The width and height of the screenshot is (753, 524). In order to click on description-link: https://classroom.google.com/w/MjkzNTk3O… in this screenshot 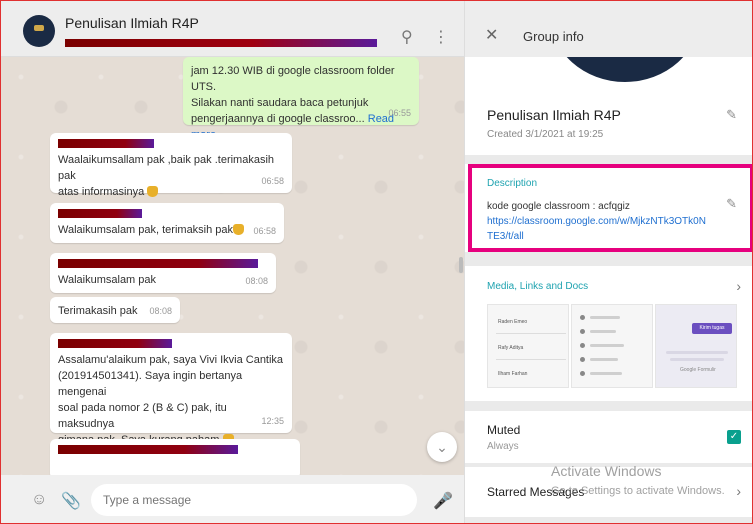, I will do `click(607, 221)`.